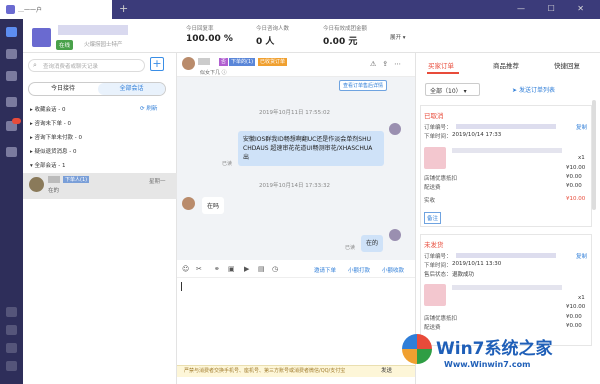  What do you see at coordinates (71, 67) in the screenshot?
I see `search-placeholder: 查询消费者或聊天记录` at bounding box center [71, 67].